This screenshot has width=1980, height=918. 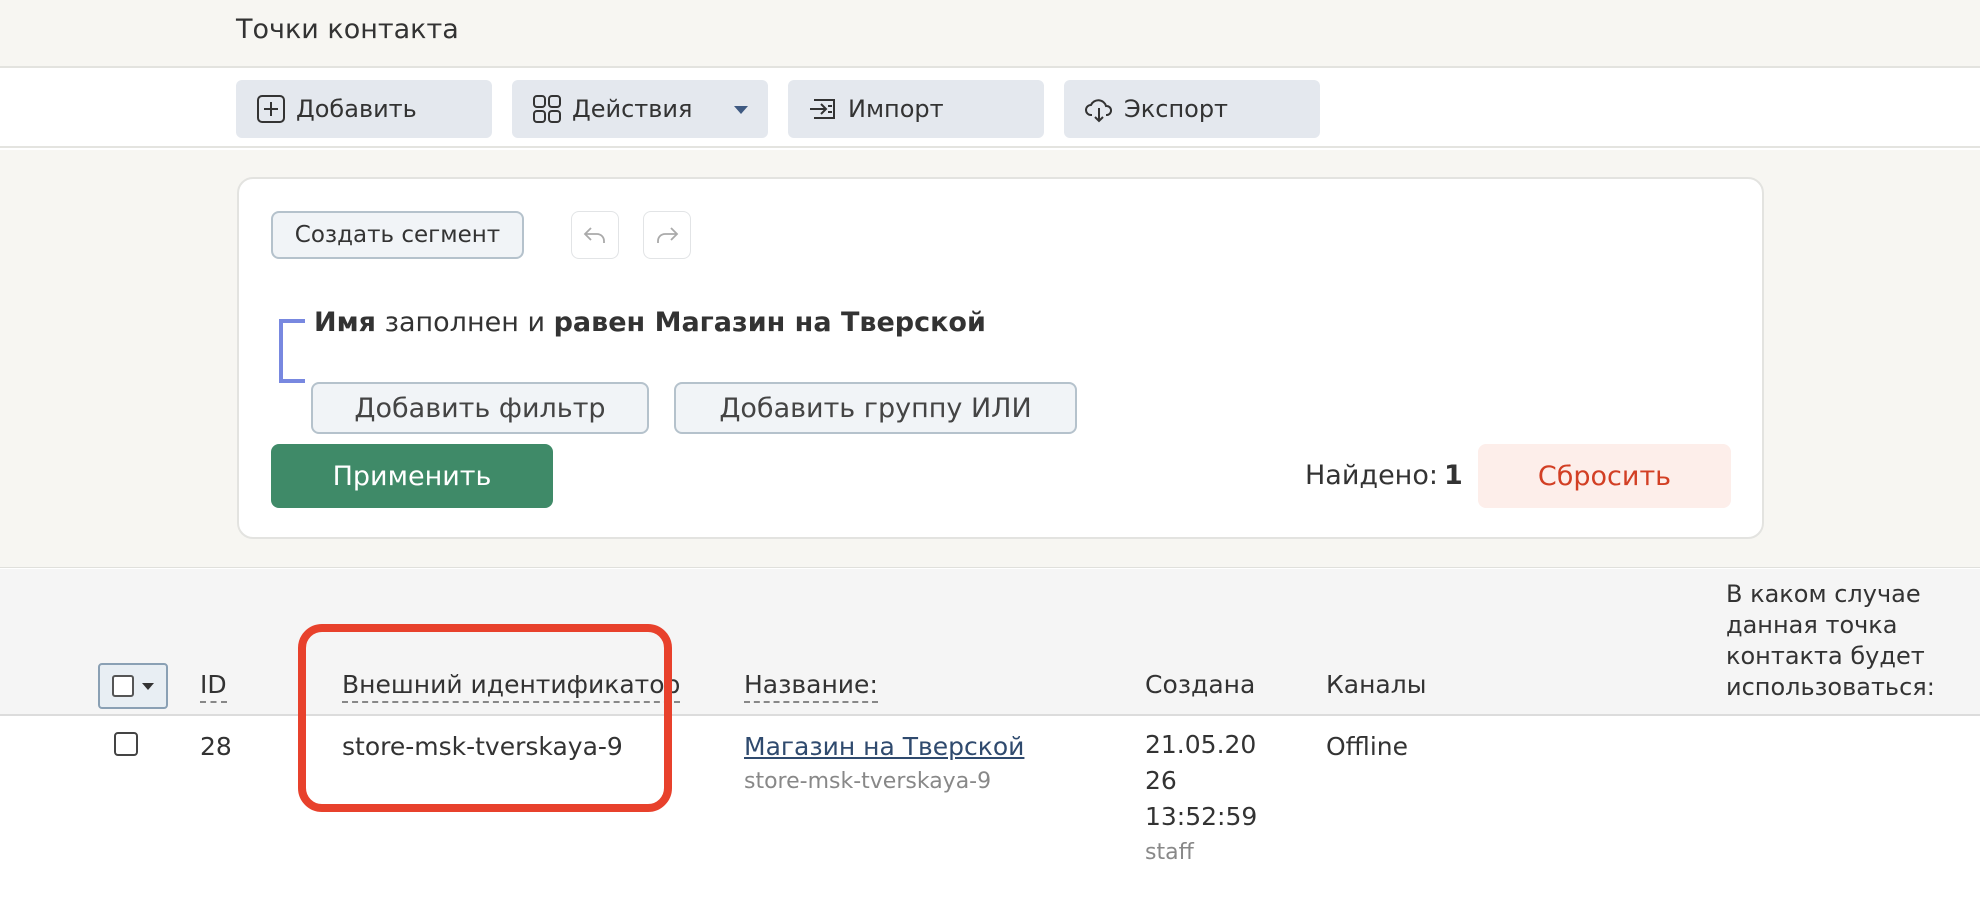 What do you see at coordinates (292, 351) in the screenshot?
I see `filter-group-bracket` at bounding box center [292, 351].